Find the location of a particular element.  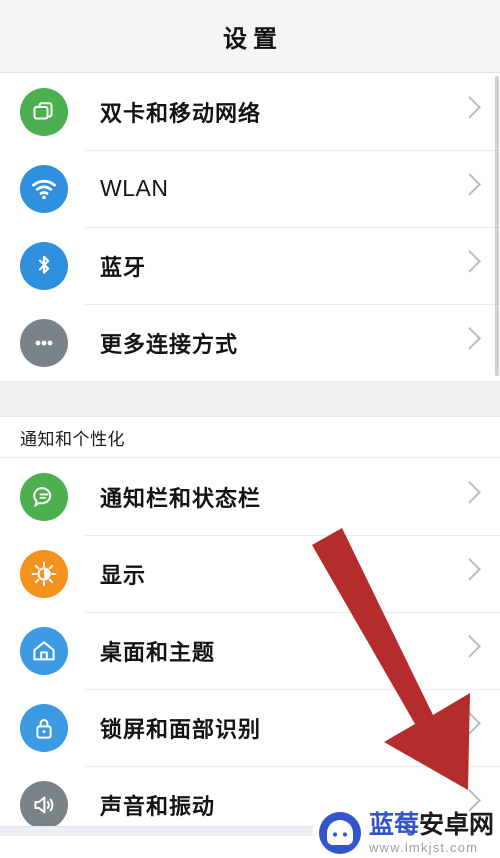

section-header-notifications: 通知和个性化 is located at coordinates (250, 437).